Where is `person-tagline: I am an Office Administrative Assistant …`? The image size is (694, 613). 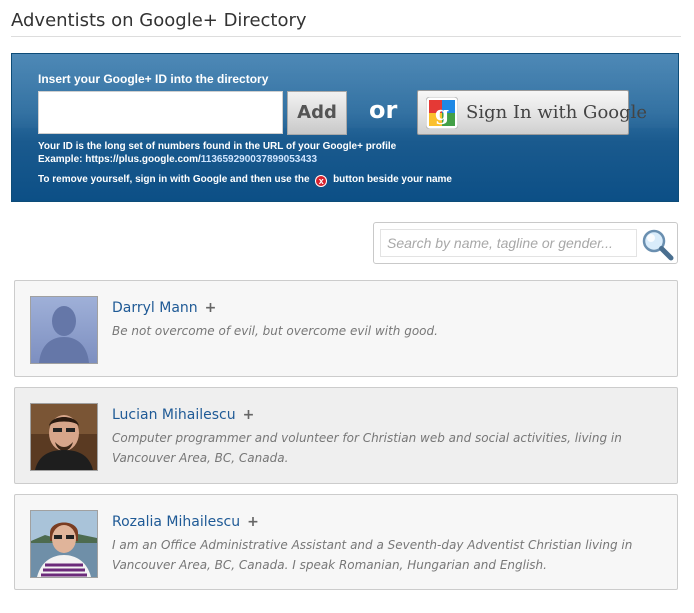
person-tagline: I am an Office Administrative Assistant … is located at coordinates (372, 555).